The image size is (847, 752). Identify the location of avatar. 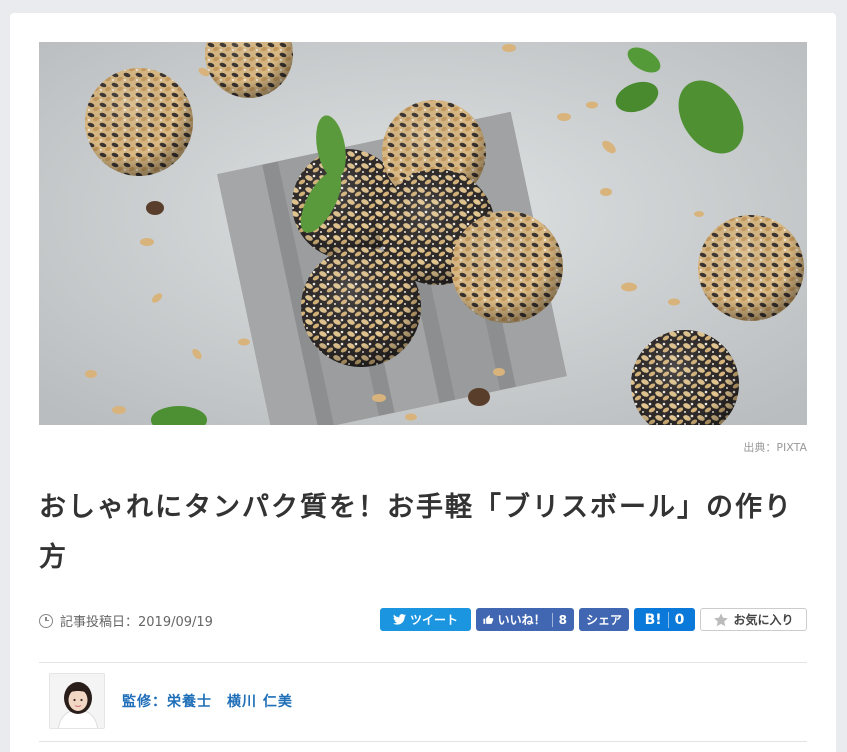
(77, 701).